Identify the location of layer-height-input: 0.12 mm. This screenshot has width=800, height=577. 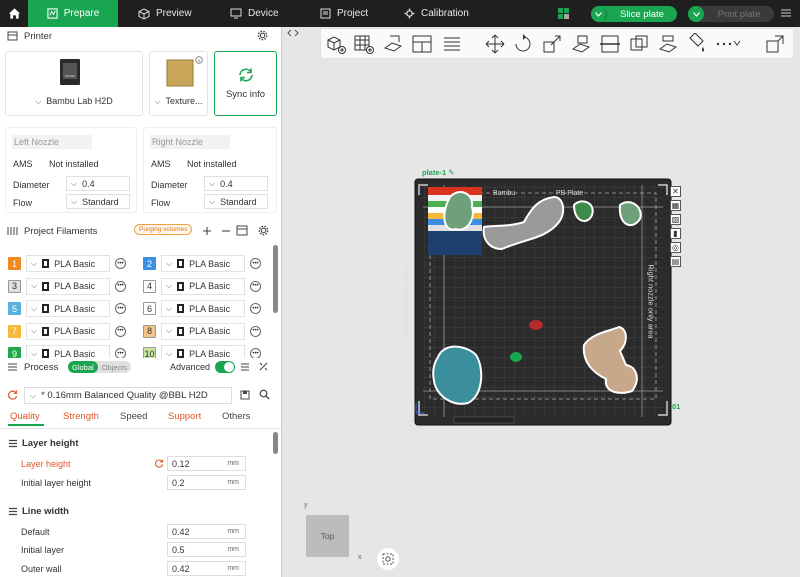
(206, 463).